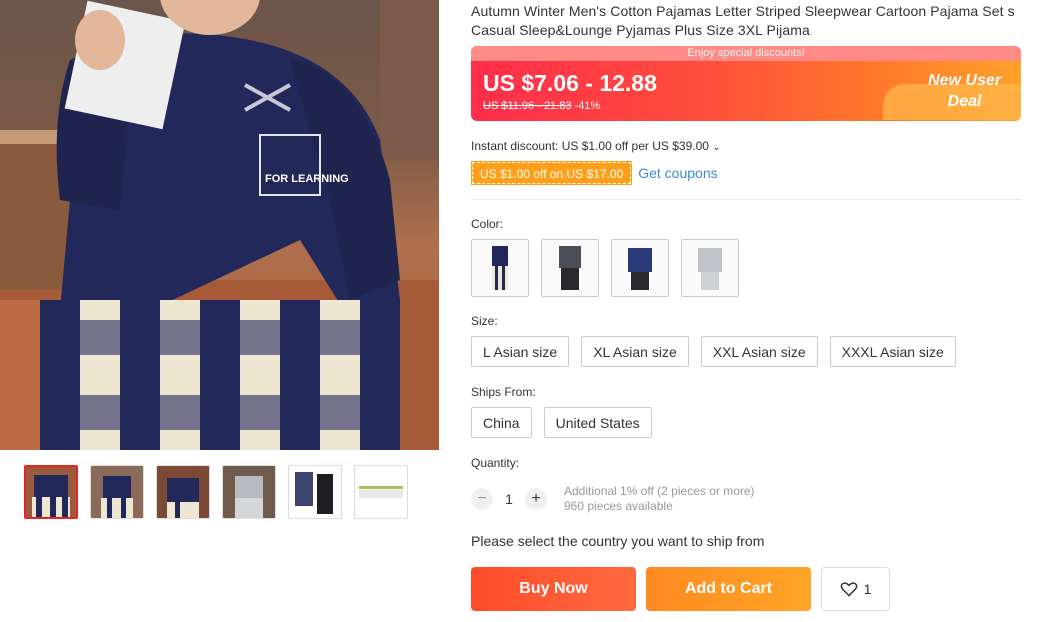 The height and width of the screenshot is (622, 1039). Describe the element at coordinates (635, 351) in the screenshot. I see `size-option-xl: XL Asian size` at that location.